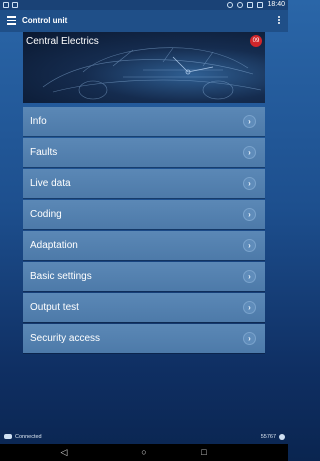 The image size is (320, 461). I want to click on connection-status: Connected, so click(28, 437).